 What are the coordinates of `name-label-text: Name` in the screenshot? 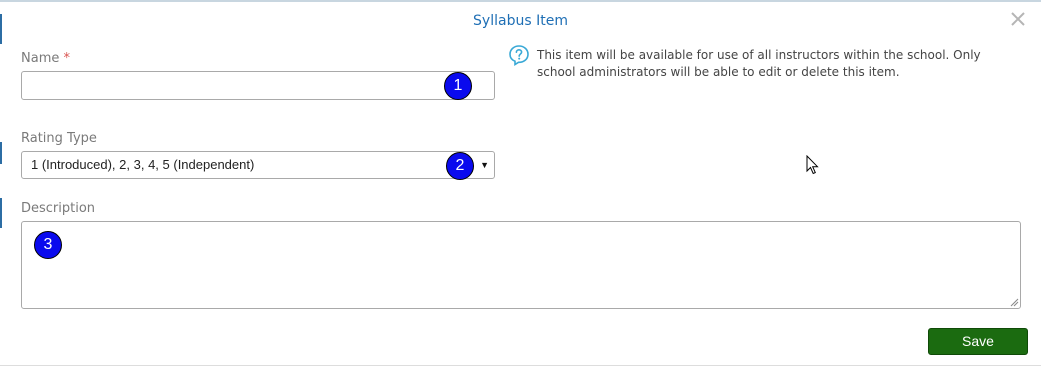 It's located at (40, 58).